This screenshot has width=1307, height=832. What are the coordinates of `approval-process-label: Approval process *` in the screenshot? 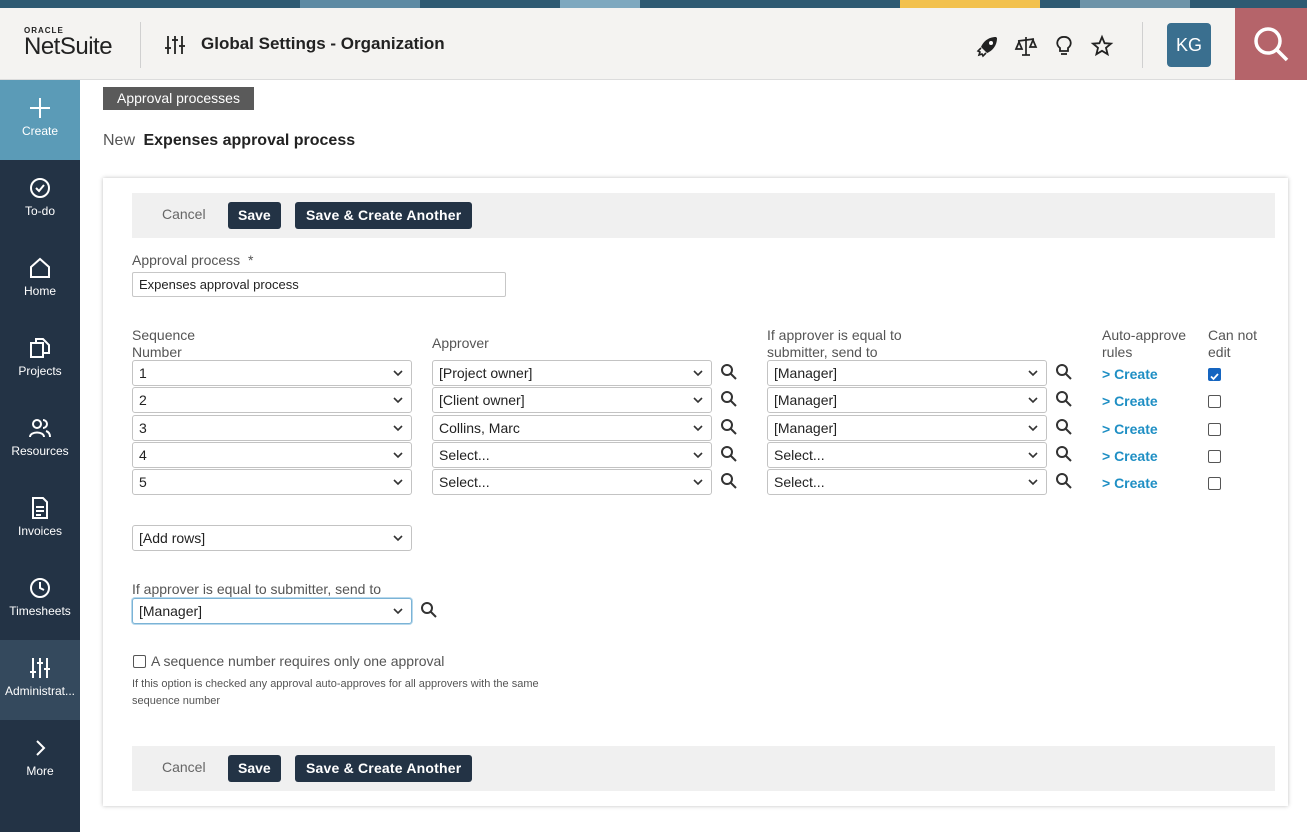 It's located at (193, 260).